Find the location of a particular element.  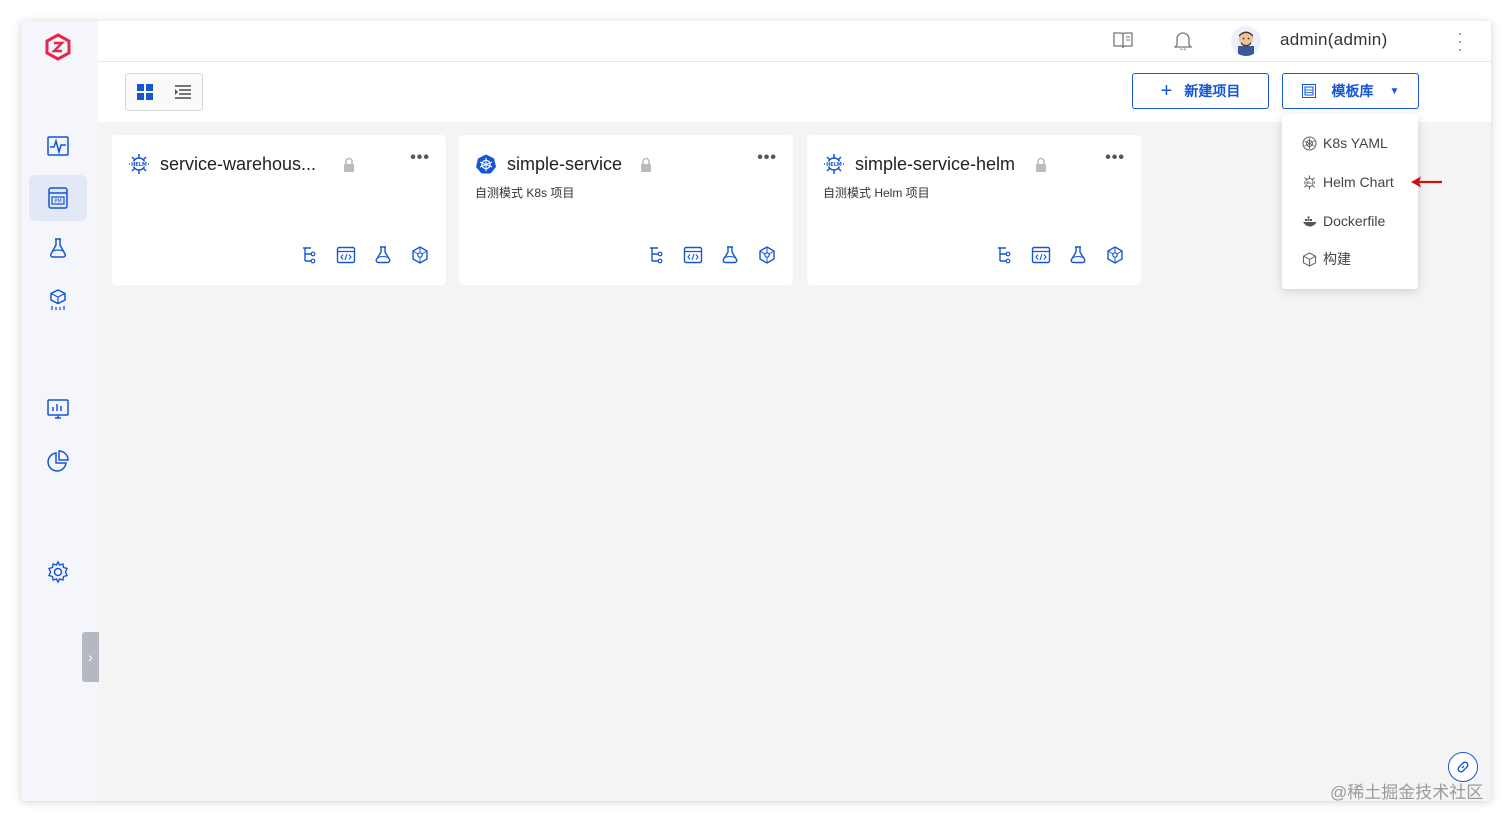

sidebar-item-settings is located at coordinates (58, 572).